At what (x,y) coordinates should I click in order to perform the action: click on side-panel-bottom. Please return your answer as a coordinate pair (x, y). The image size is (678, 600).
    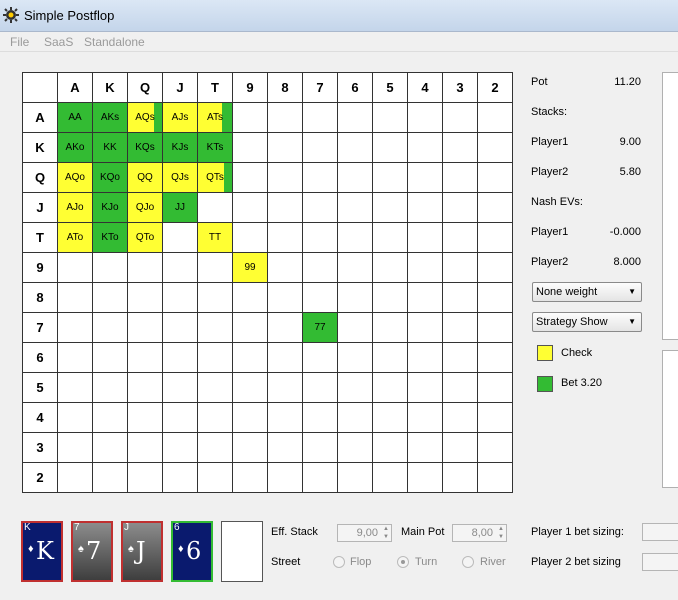
    Looking at the image, I should click on (670, 419).